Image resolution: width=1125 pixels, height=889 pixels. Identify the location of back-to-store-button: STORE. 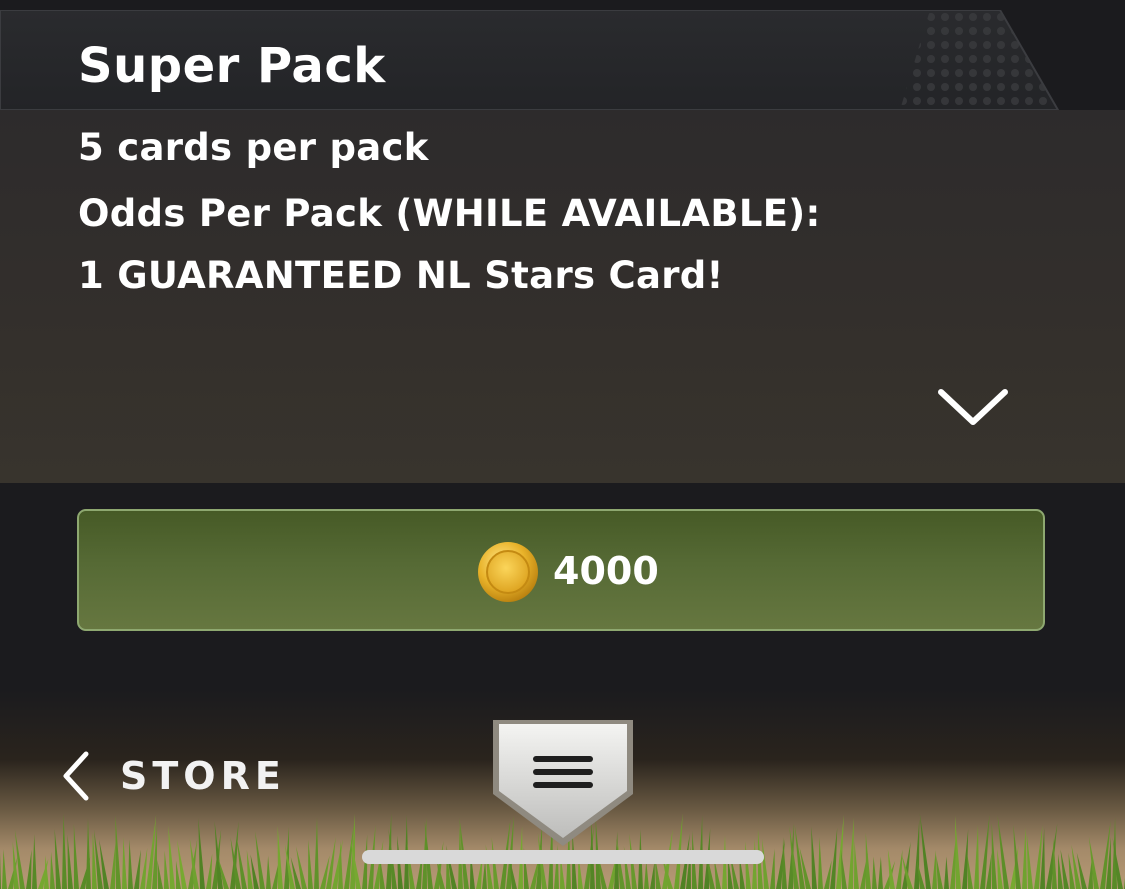
(170, 776).